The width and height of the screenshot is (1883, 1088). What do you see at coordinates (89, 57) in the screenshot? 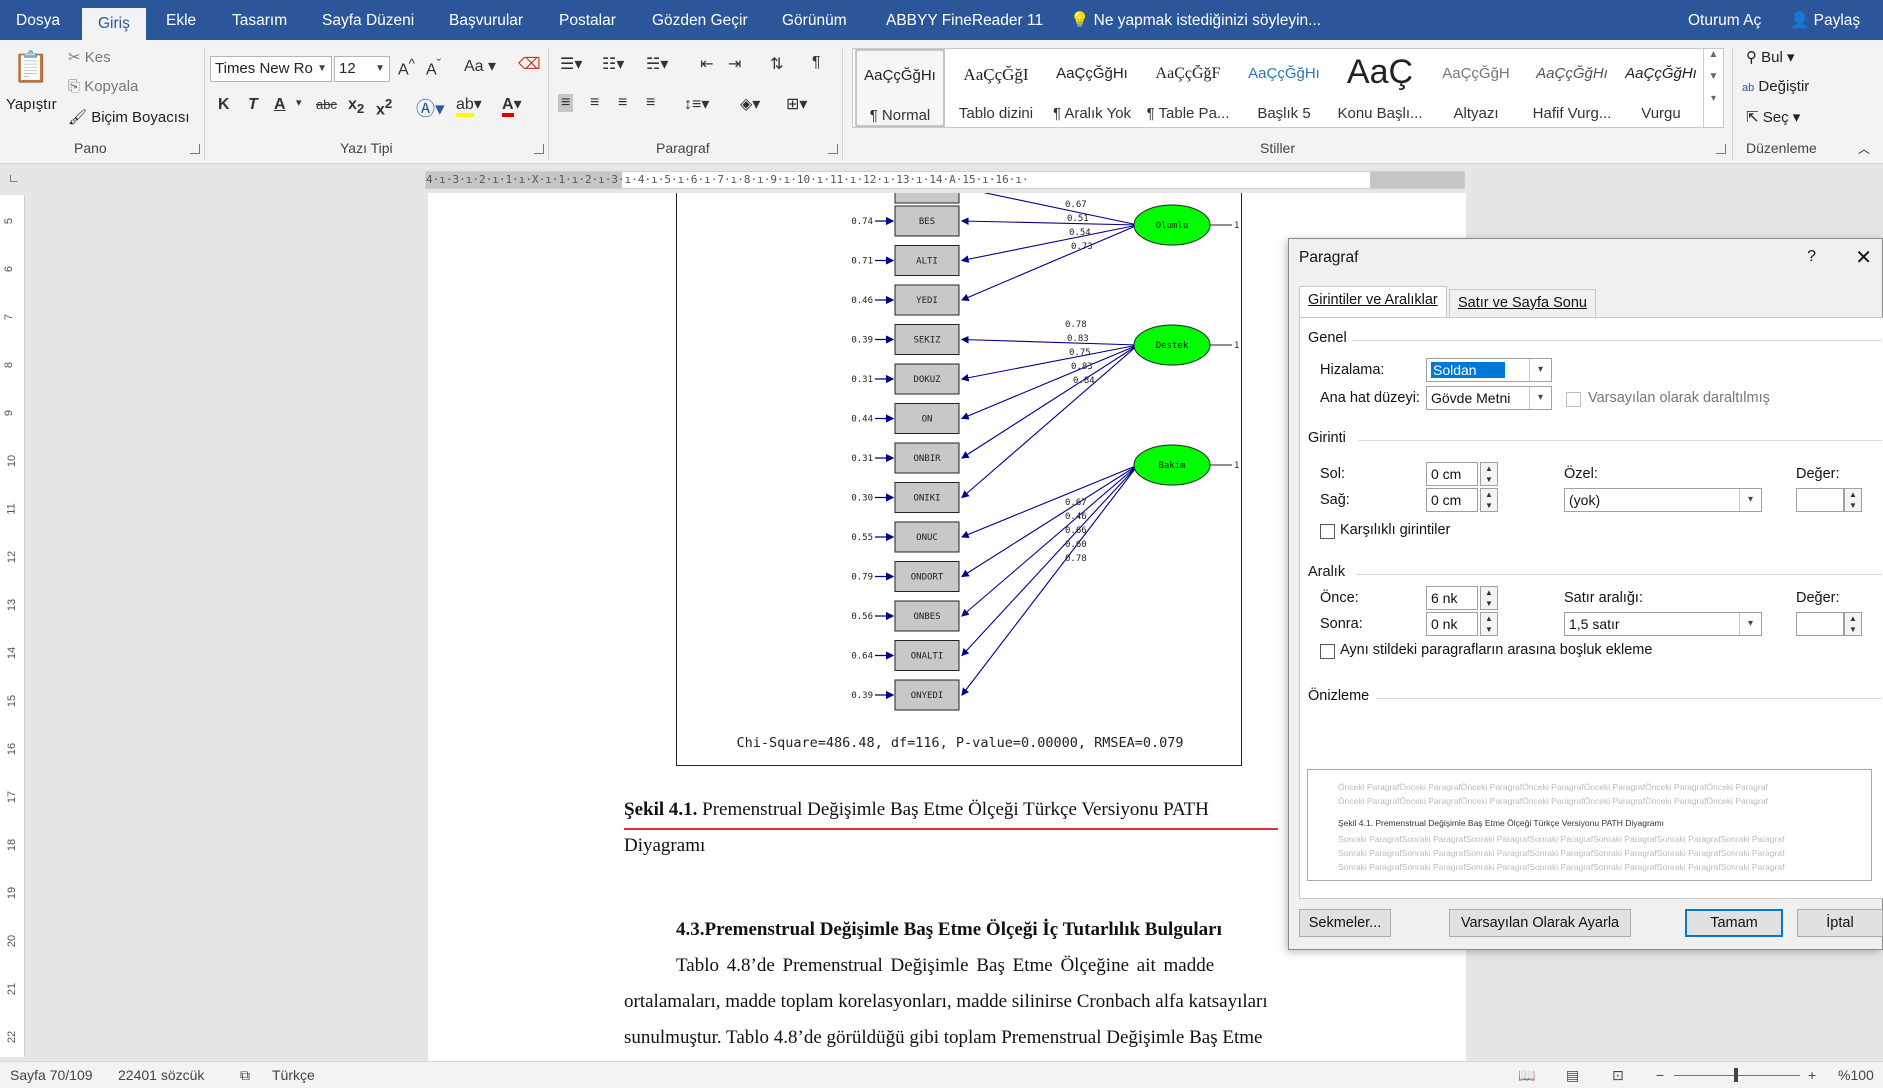
I see `cut-button: ✂ Kes` at bounding box center [89, 57].